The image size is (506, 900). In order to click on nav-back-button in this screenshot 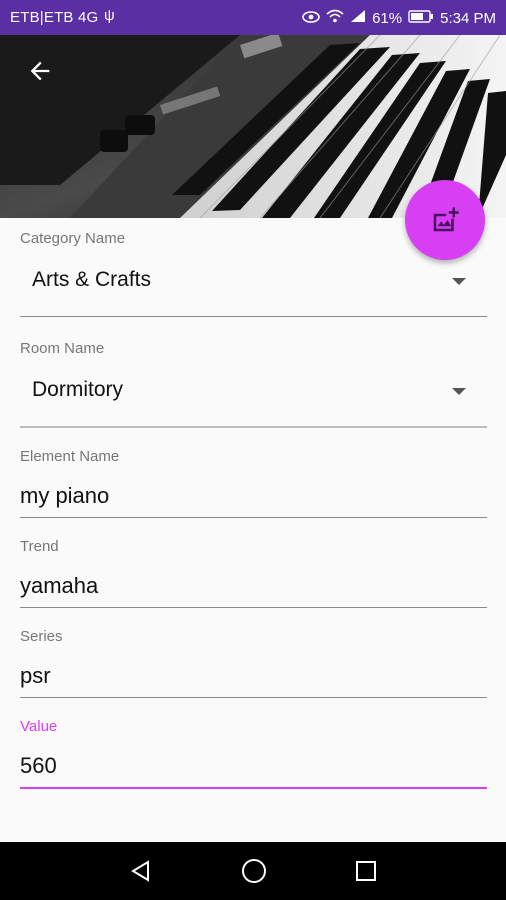, I will do `click(141, 871)`.